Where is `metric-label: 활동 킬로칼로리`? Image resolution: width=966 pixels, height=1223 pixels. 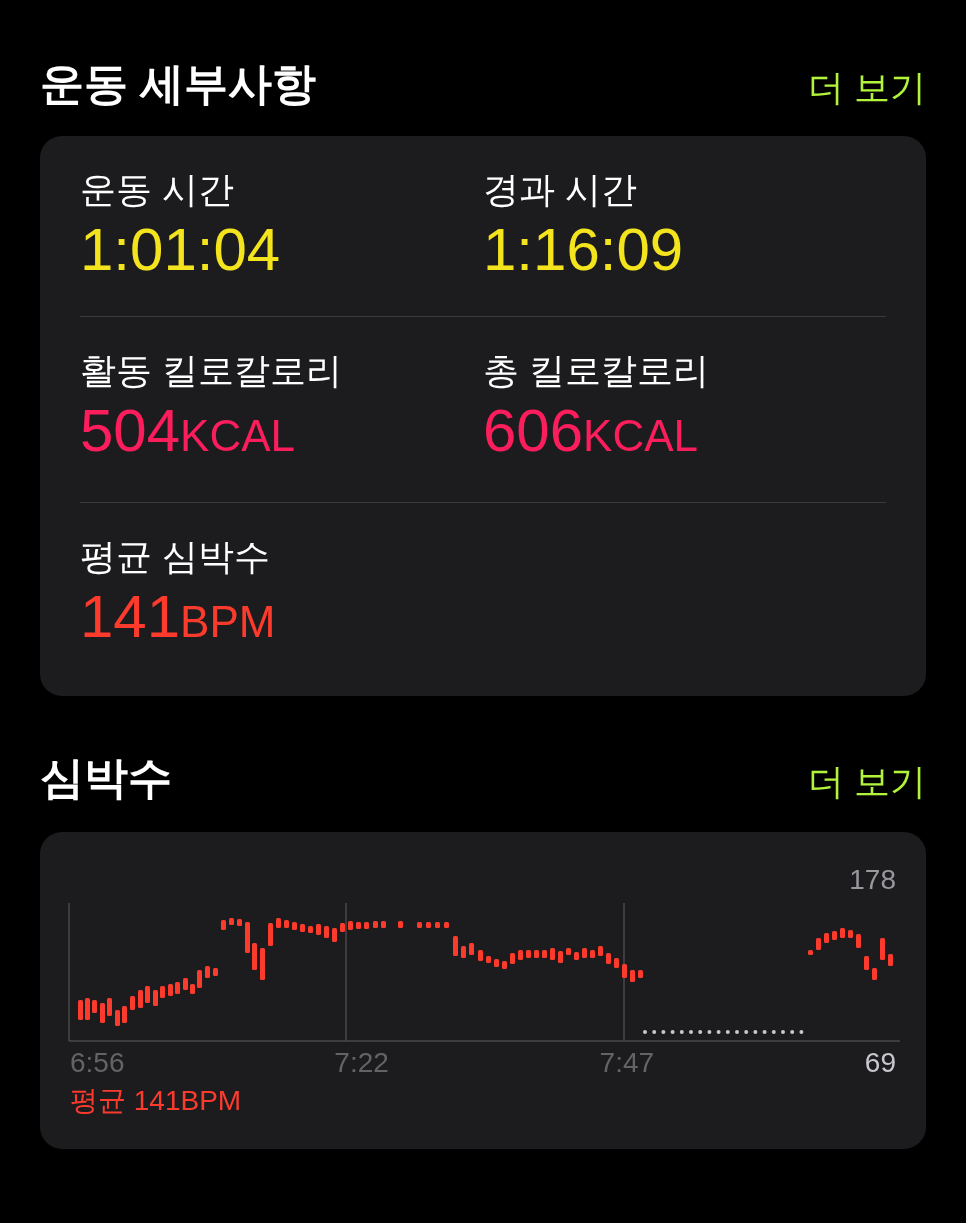 metric-label: 활동 킬로칼로리 is located at coordinates (211, 371).